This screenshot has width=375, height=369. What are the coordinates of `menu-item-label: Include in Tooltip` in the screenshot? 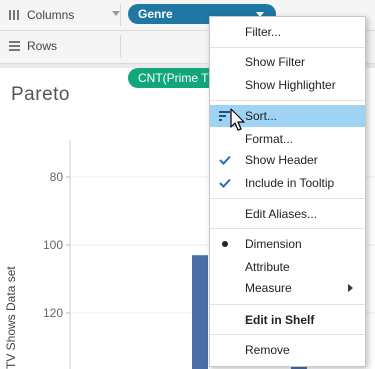 It's located at (290, 183).